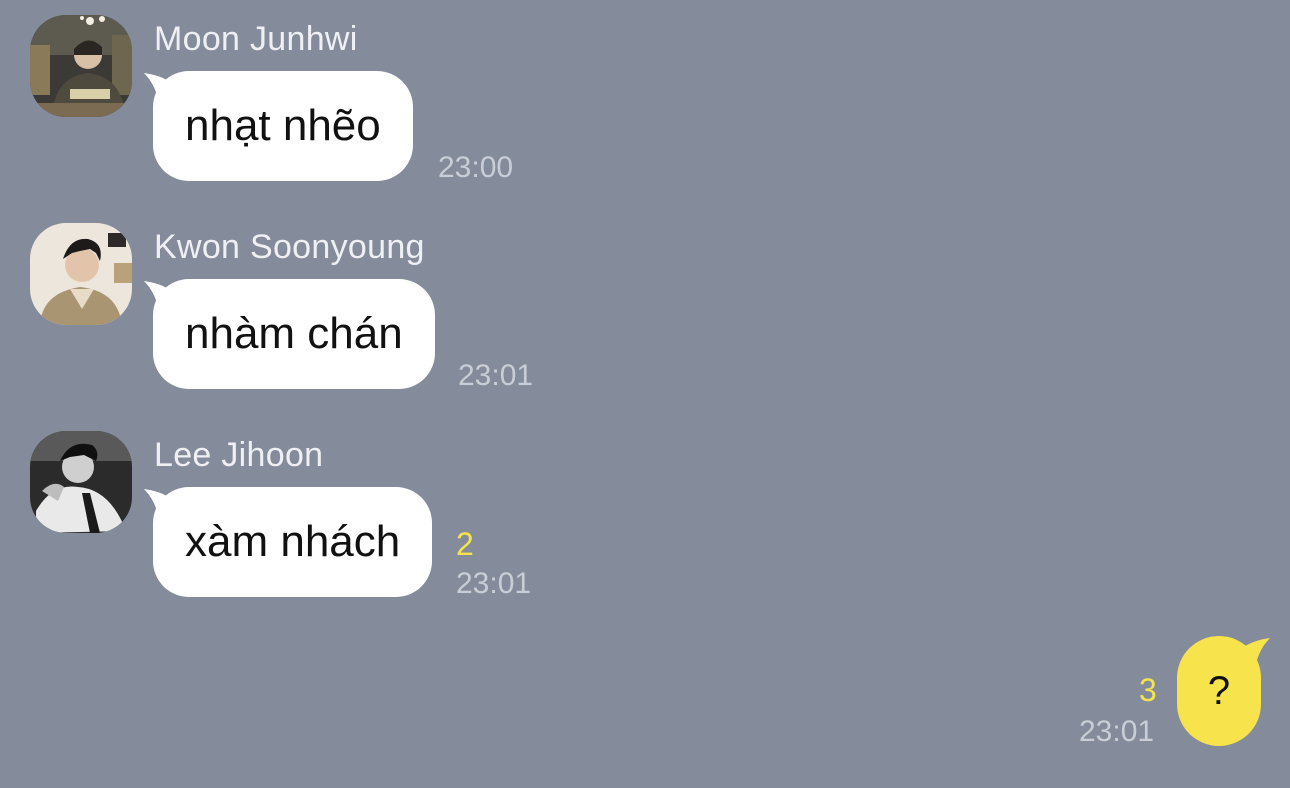  I want to click on message-bubble: xàm nhách, so click(293, 542).